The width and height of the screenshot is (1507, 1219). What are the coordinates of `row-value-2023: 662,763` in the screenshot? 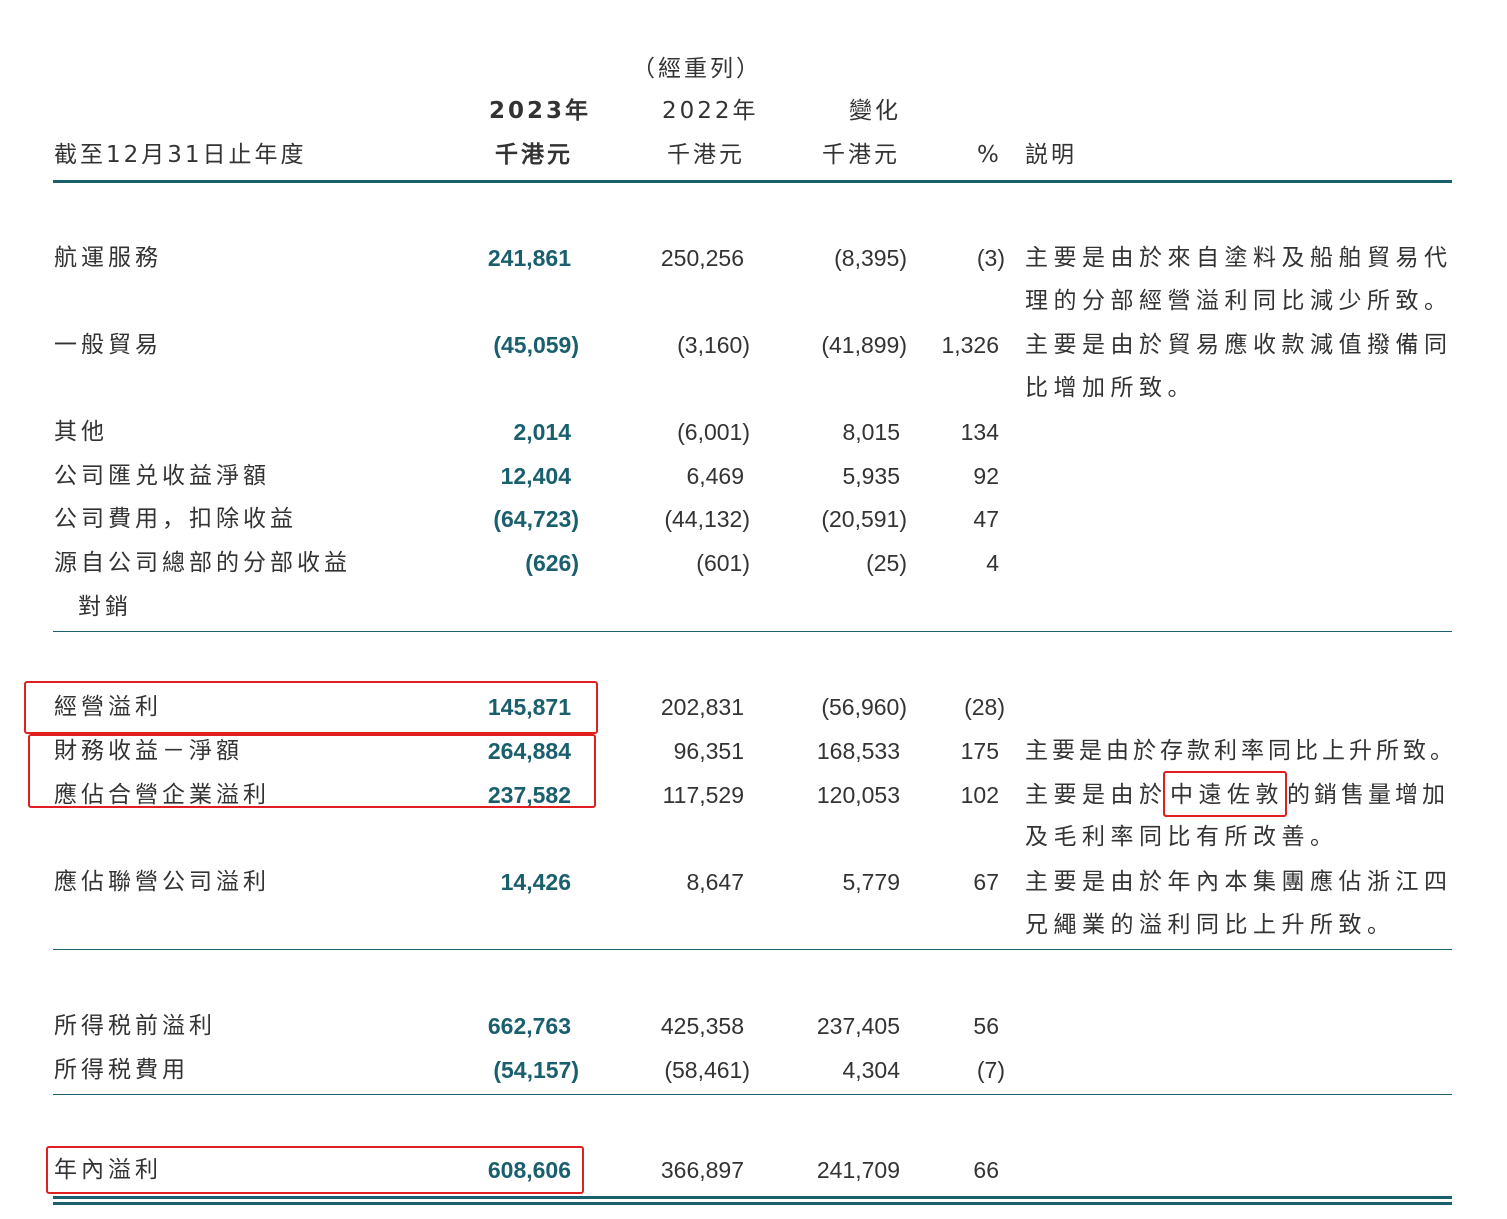 It's located at (529, 1026).